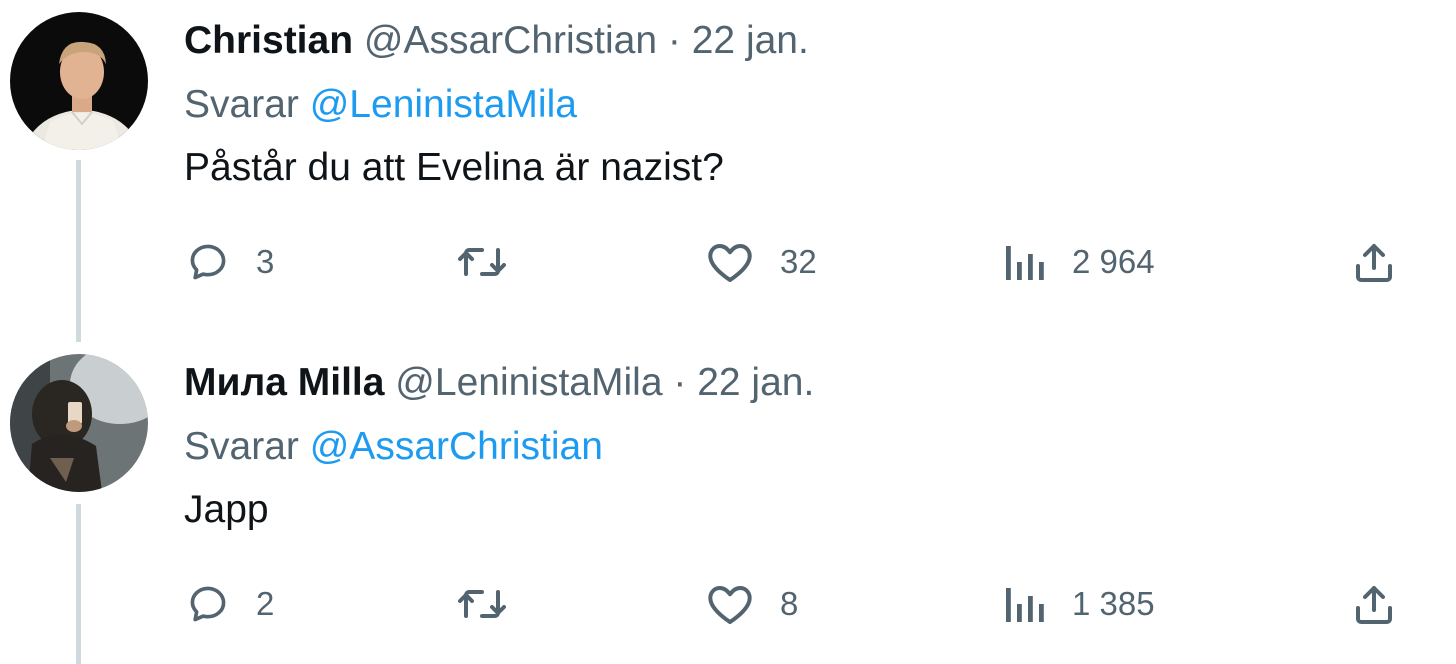  I want to click on tweet-actions: 2 8 1 385, so click(728, 604).